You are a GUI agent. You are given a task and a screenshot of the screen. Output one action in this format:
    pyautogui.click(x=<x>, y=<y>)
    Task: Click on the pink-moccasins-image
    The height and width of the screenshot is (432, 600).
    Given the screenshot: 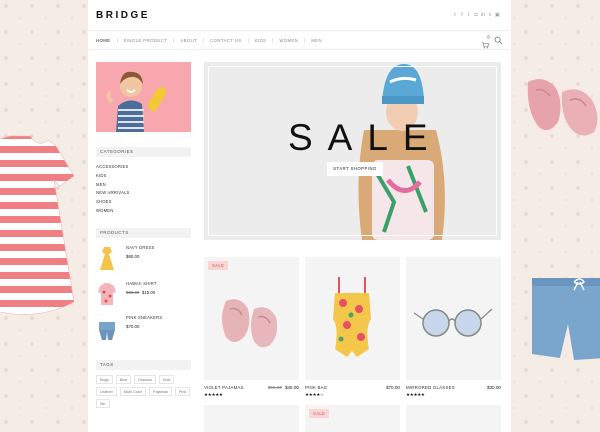 What is the action you would take?
    pyautogui.click(x=250, y=323)
    